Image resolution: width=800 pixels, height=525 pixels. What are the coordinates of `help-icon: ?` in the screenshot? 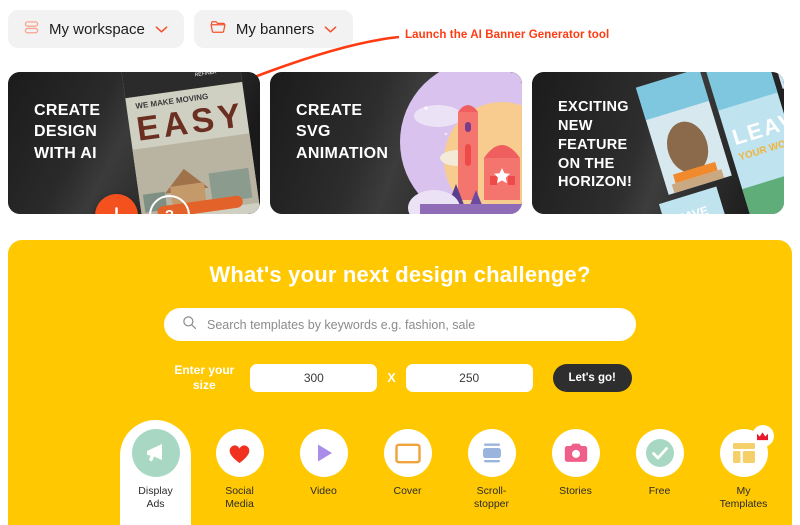 It's located at (169, 210).